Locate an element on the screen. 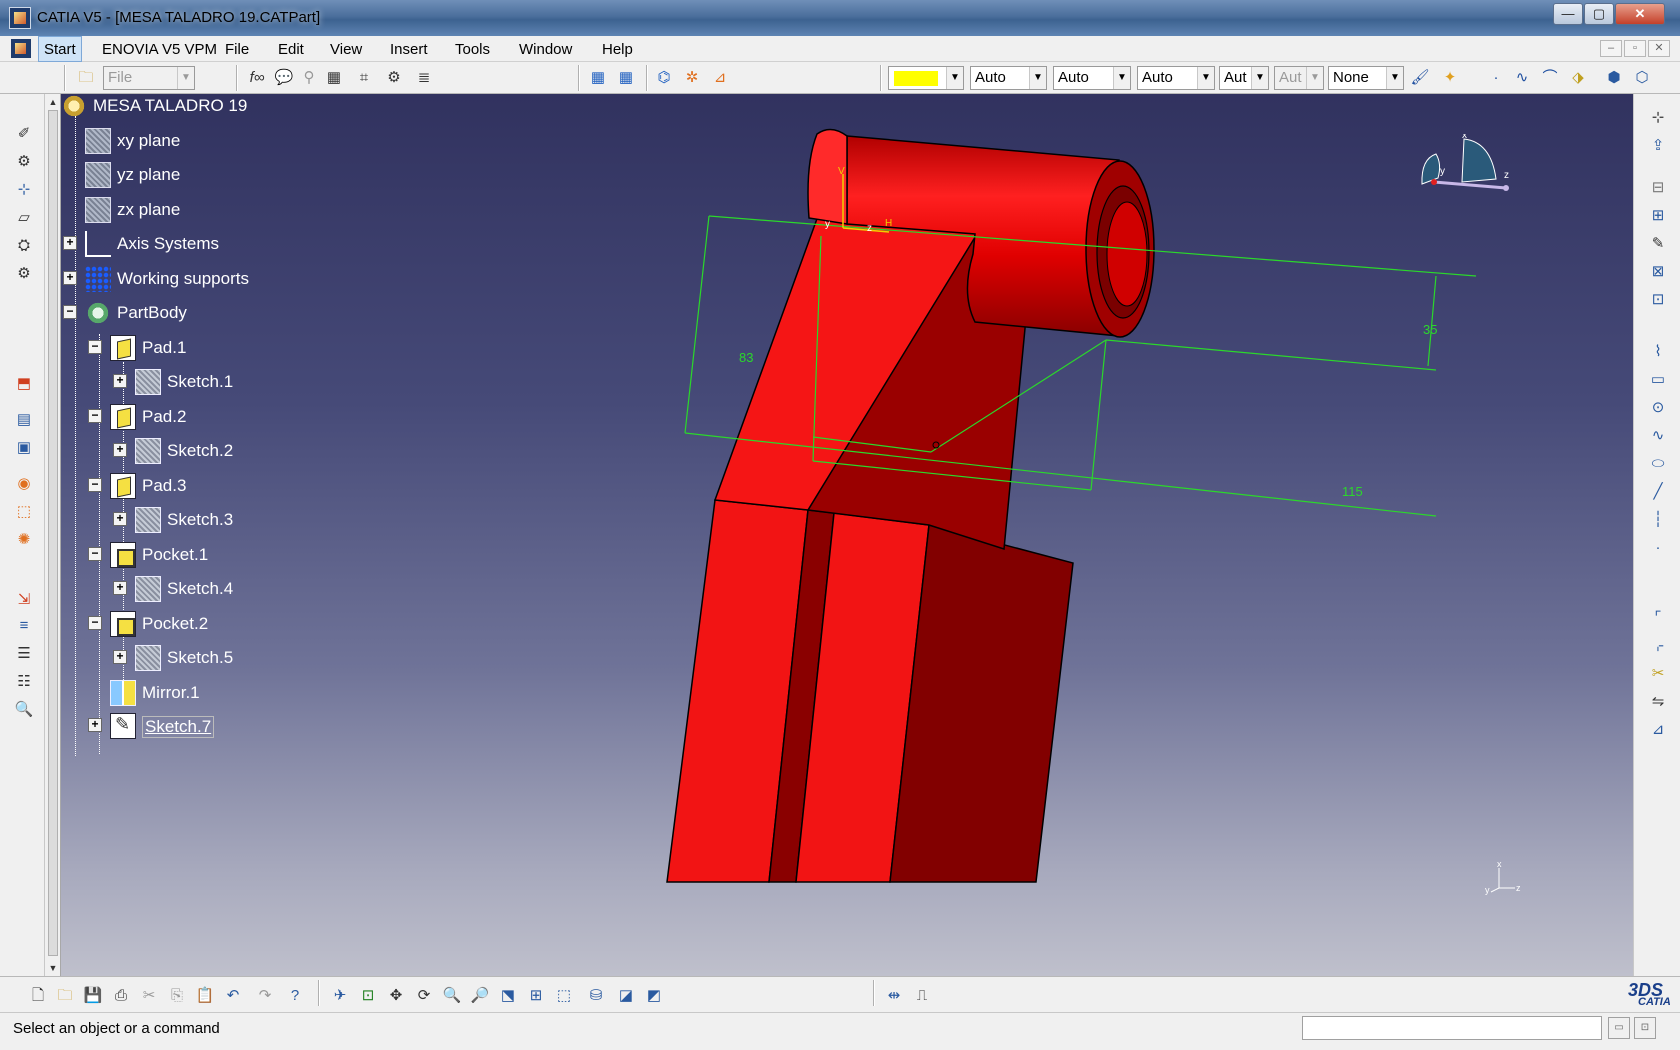 This screenshot has height=1050, width=1680. catalog-browser-icon: ☷ is located at coordinates (24, 682).